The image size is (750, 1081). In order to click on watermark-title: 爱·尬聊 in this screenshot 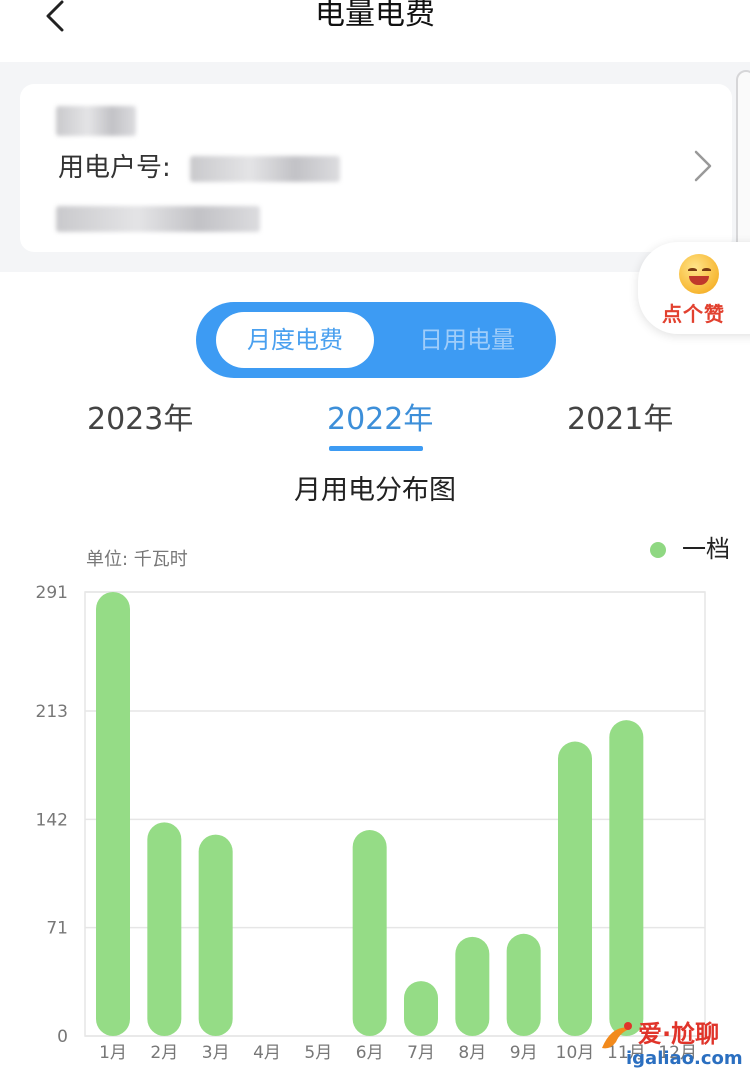, I will do `click(679, 1034)`.